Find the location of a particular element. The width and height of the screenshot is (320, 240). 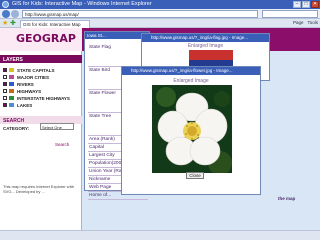

browser-search-input is located at coordinates (290, 14).